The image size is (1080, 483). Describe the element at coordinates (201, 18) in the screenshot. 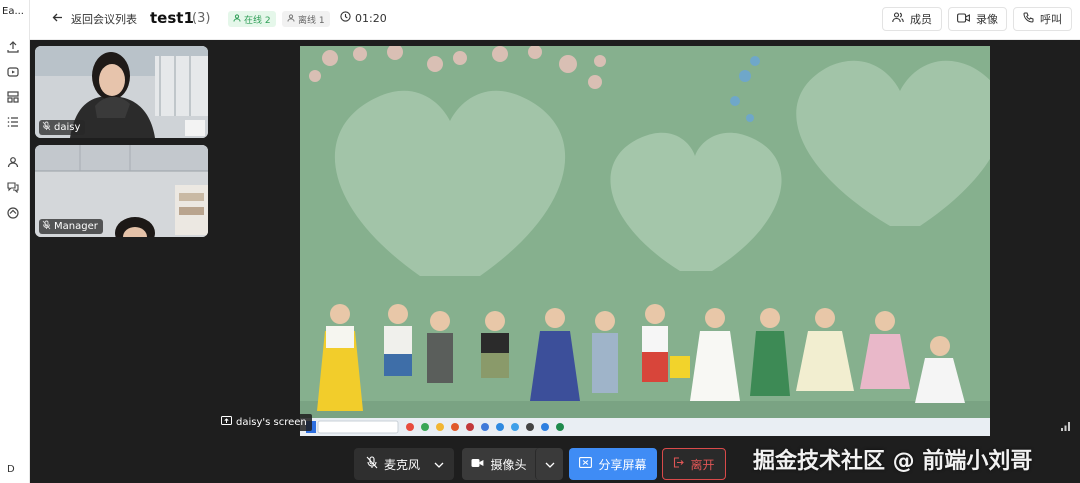

I see `participant-count: (3)` at that location.